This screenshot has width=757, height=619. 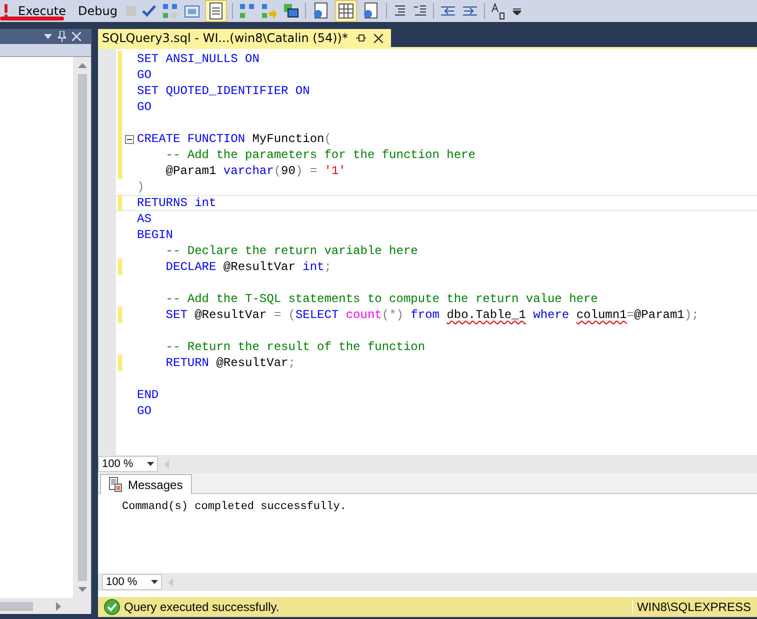 I want to click on message-text: Command(s) completed successfully., so click(x=234, y=507).